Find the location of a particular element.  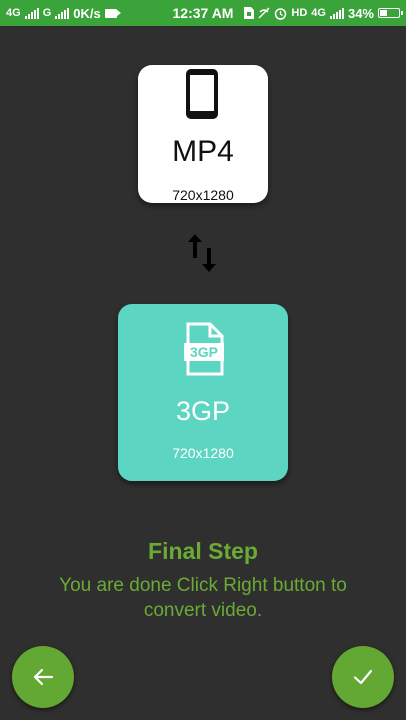

source-format-label: MP4 is located at coordinates (203, 151).